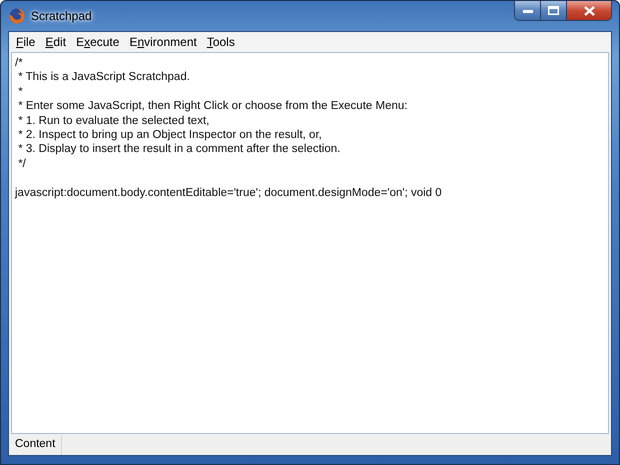 The height and width of the screenshot is (465, 620). Describe the element at coordinates (178, 149) in the screenshot. I see `code-line: * 3. Display to insert the result in a comment after the selection.` at that location.